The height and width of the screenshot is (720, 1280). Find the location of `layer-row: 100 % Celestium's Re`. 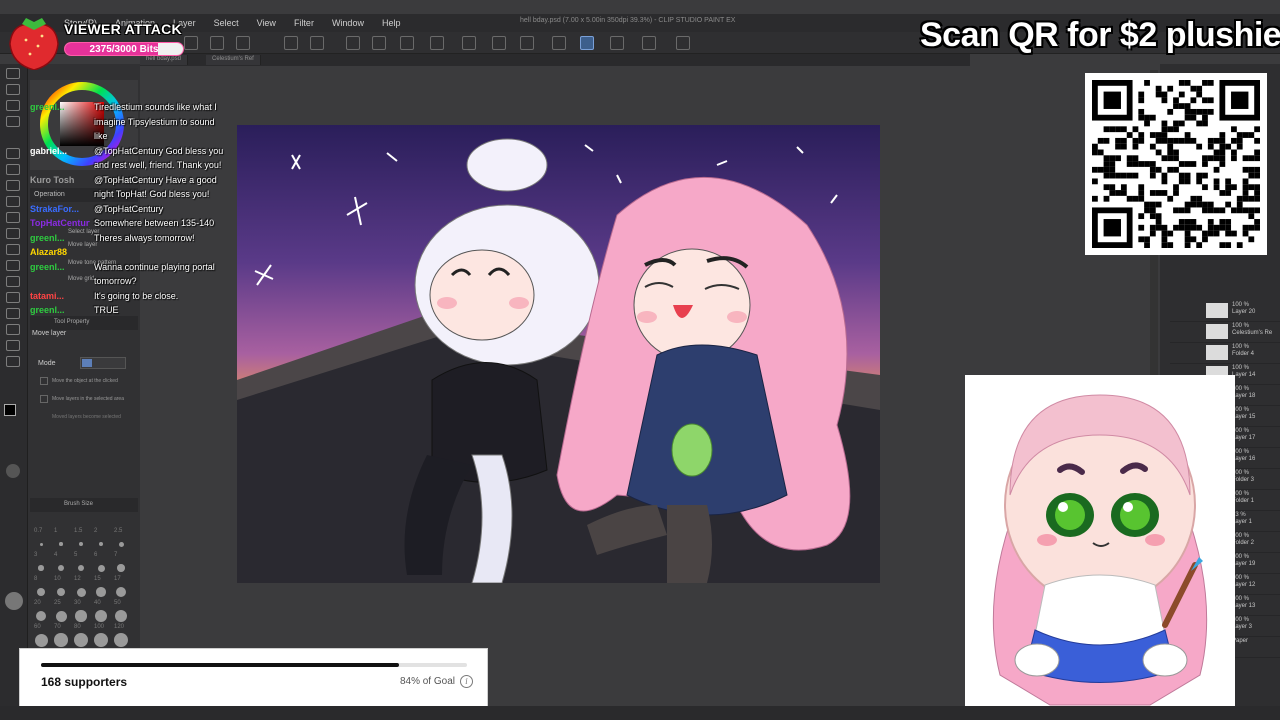

layer-row: 100 % Celestium's Re is located at coordinates (1225, 332).